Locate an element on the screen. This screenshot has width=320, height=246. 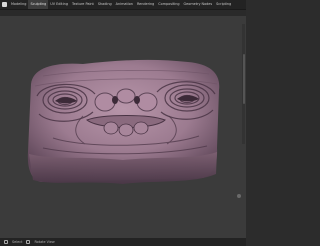
mouse-middle-icon is located at coordinates (28, 242).